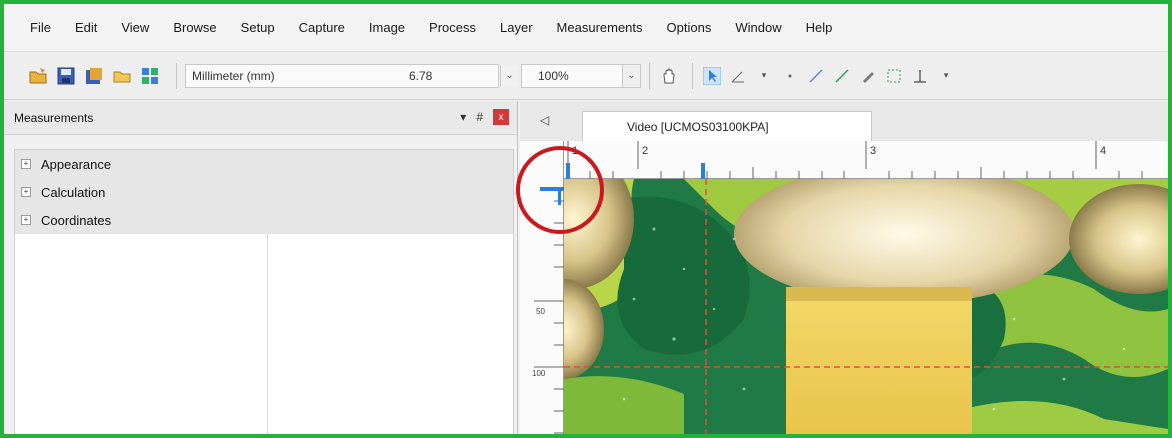 This screenshot has height=438, width=1172. Describe the element at coordinates (264, 164) in the screenshot. I see `property-section-appearance: + Appearance` at that location.